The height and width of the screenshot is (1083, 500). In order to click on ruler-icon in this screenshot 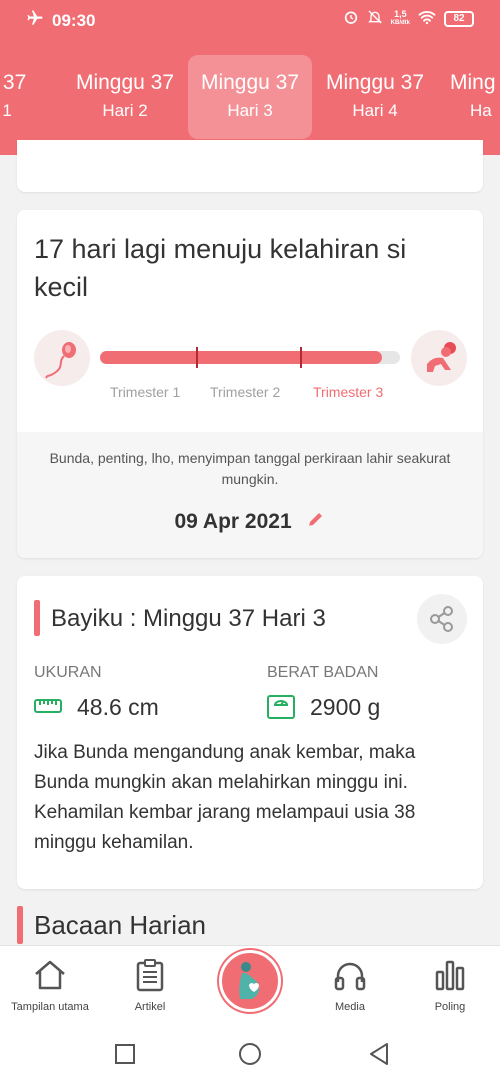, I will do `click(48, 708)`.